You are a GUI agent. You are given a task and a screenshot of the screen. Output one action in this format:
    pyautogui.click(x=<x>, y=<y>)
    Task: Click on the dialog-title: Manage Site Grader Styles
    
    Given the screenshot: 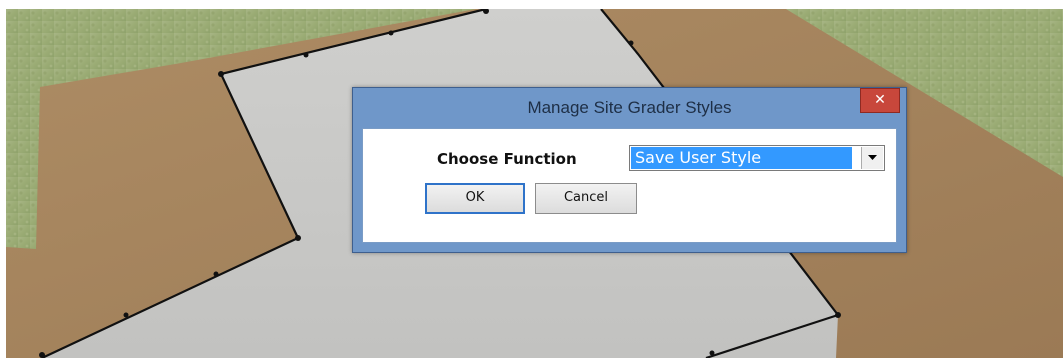 What is the action you would take?
    pyautogui.click(x=629, y=107)
    